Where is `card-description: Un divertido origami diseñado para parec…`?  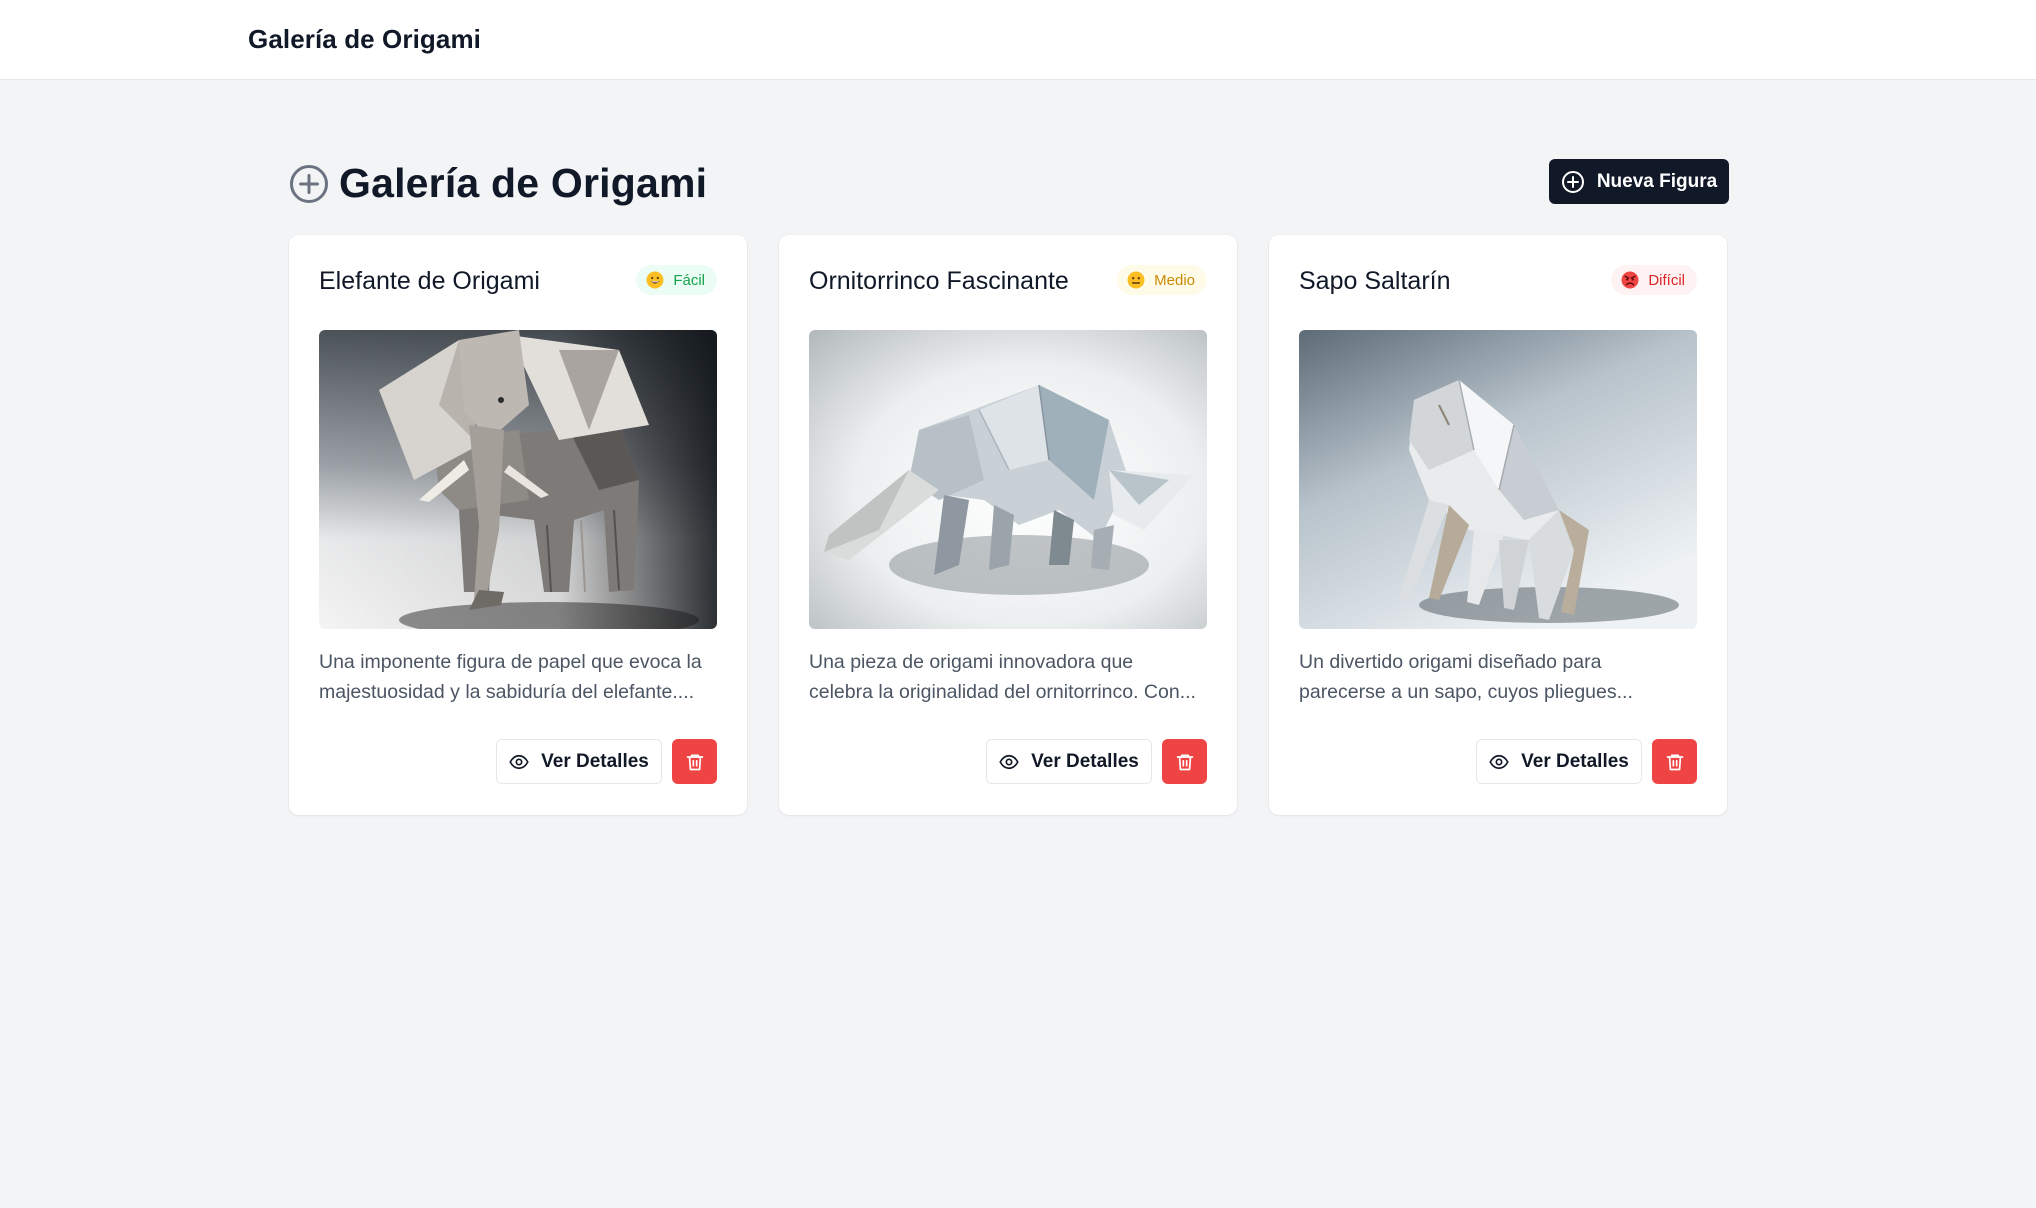 card-description: Un divertido origami diseñado para parec… is located at coordinates (1499, 677).